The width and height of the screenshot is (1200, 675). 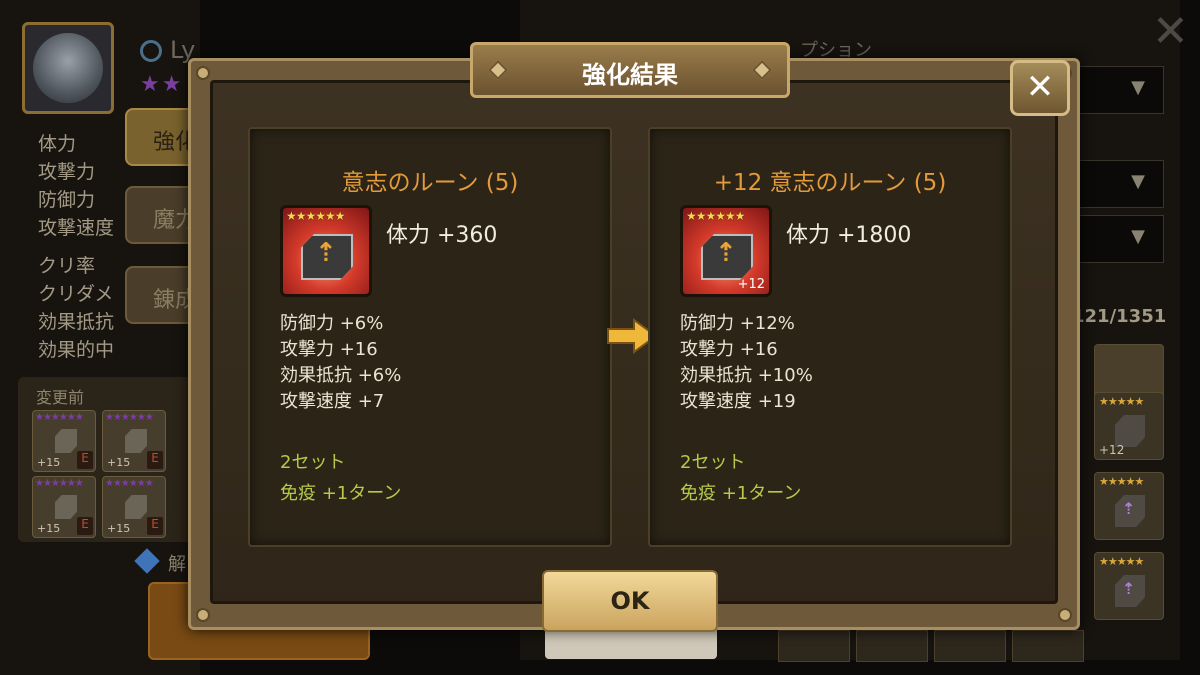 What do you see at coordinates (737, 323) in the screenshot?
I see `sub-stat: 防御力 +12%` at bounding box center [737, 323].